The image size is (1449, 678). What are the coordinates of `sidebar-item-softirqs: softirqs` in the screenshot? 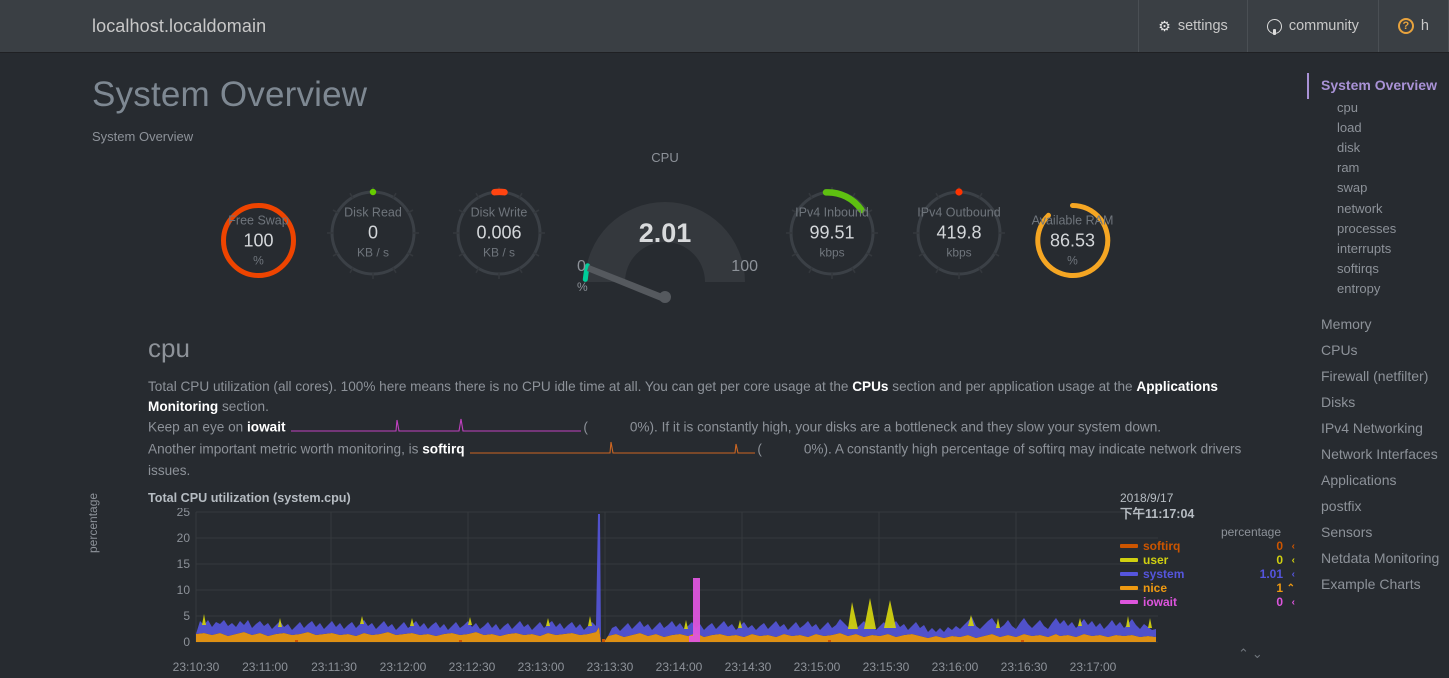 It's located at (1374, 269).